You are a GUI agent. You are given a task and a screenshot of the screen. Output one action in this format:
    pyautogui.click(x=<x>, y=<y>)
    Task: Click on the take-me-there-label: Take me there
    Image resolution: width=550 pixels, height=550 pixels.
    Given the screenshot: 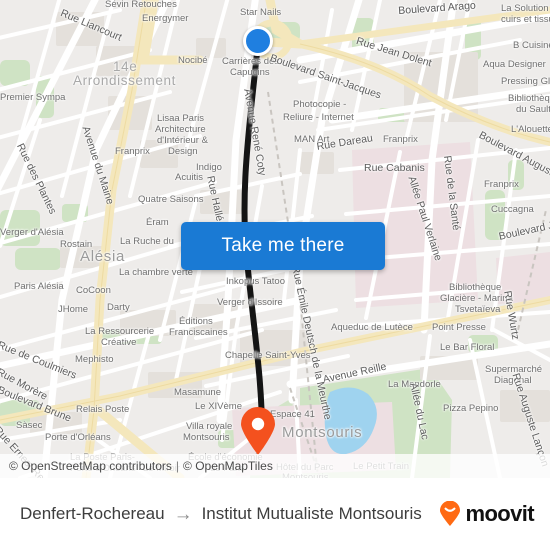 What is the action you would take?
    pyautogui.click(x=283, y=245)
    